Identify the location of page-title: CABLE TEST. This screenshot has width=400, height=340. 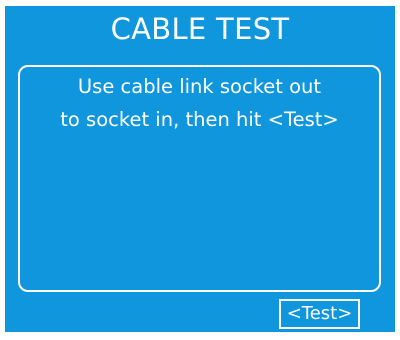
(200, 29).